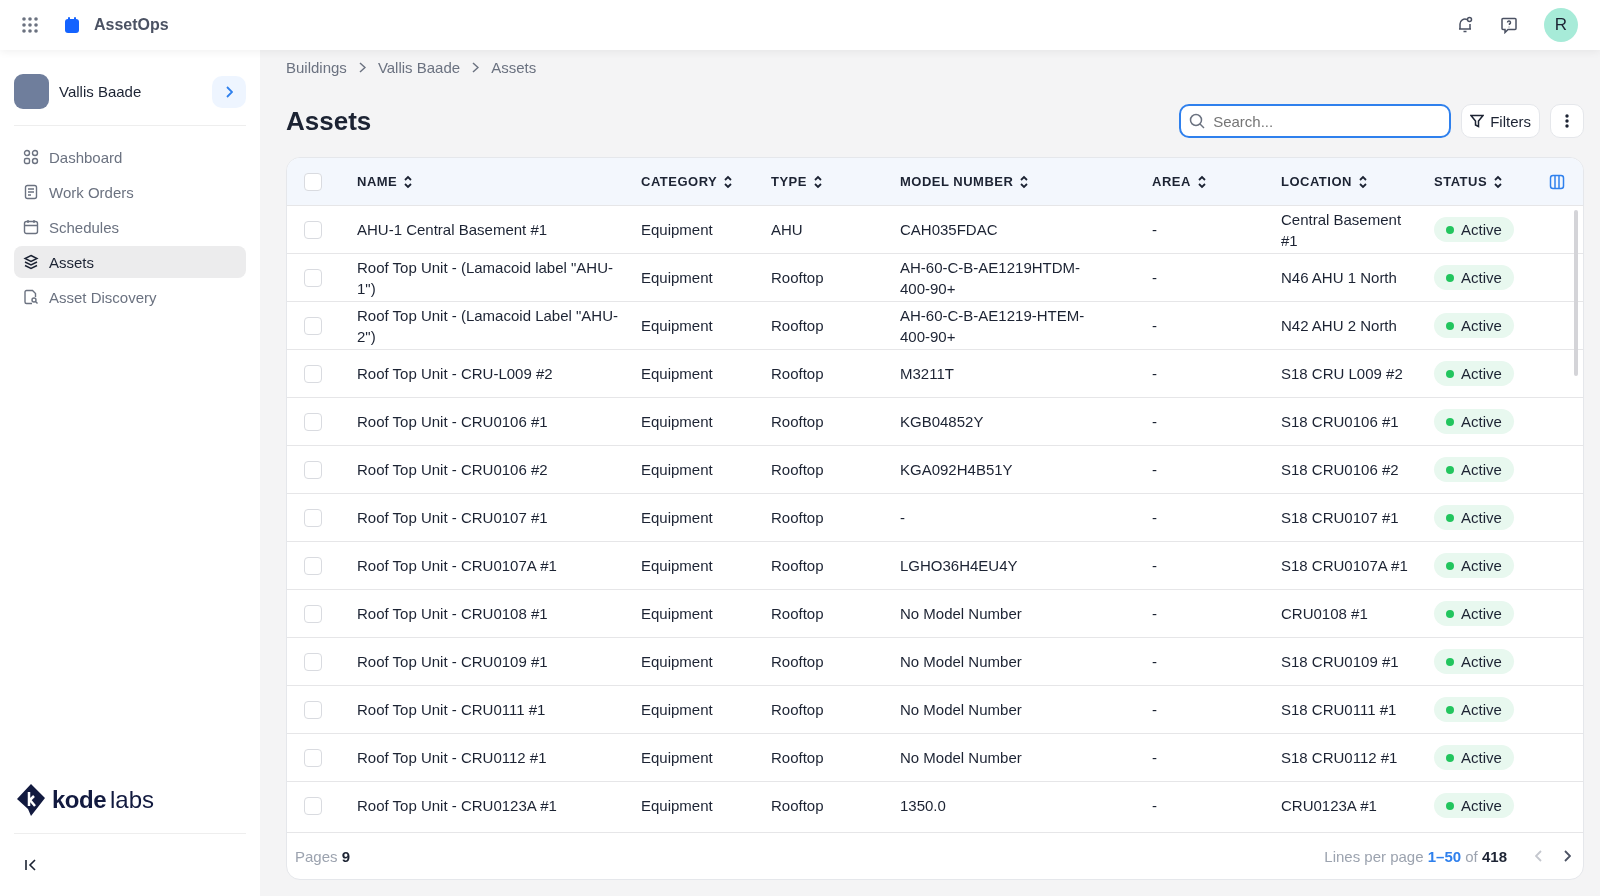 The height and width of the screenshot is (896, 1600). What do you see at coordinates (419, 67) in the screenshot?
I see `breadcrumb-link: Vallis Baade` at bounding box center [419, 67].